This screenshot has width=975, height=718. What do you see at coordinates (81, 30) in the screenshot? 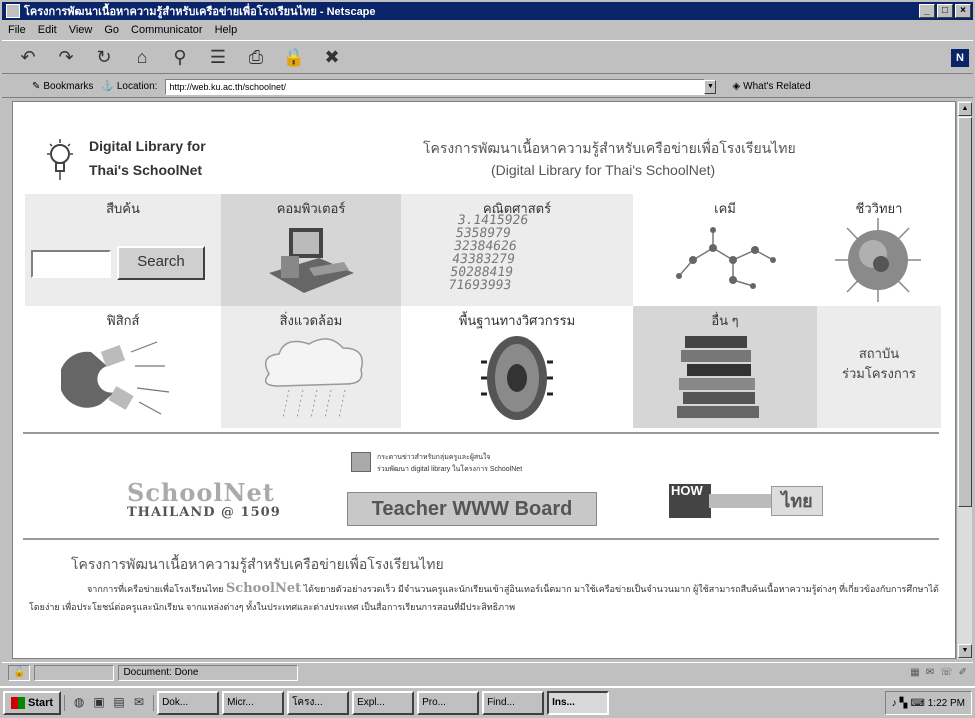
I see `menu-view: View` at bounding box center [81, 30].